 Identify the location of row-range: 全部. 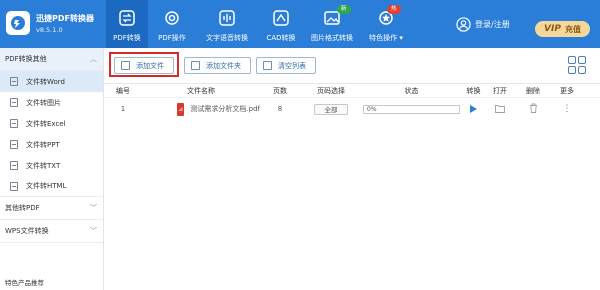
(331, 109).